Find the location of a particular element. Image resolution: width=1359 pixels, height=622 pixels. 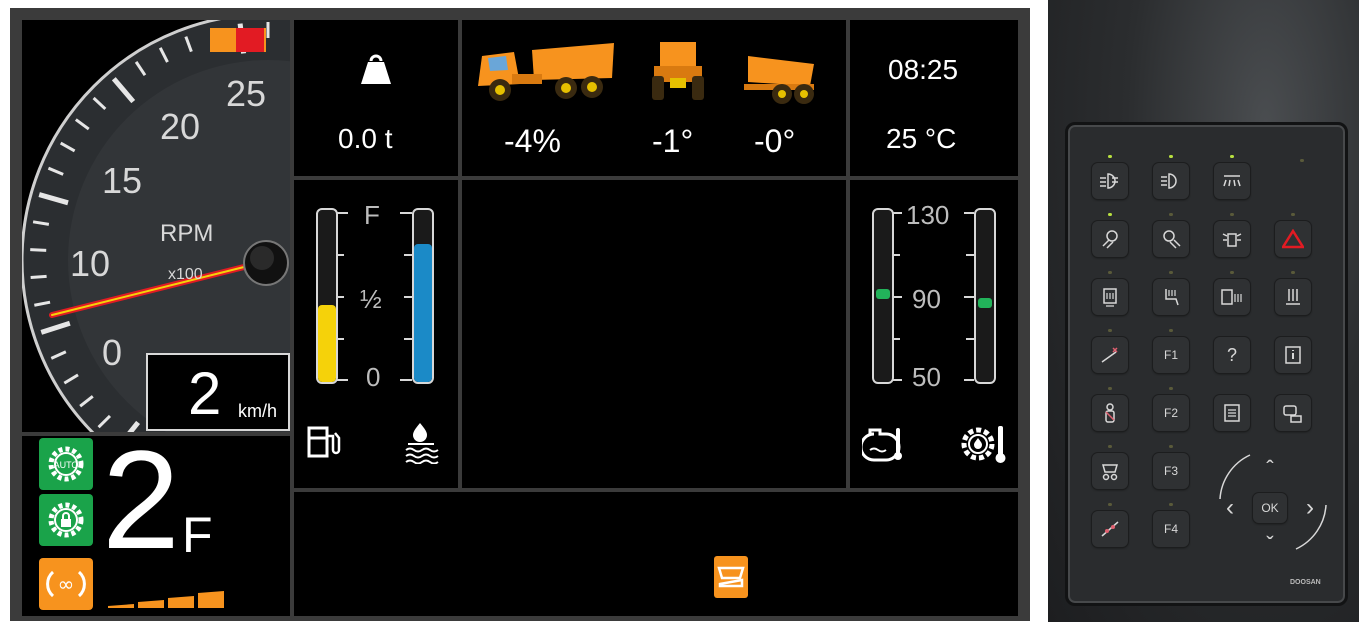

key-hazard is located at coordinates (1293, 239).